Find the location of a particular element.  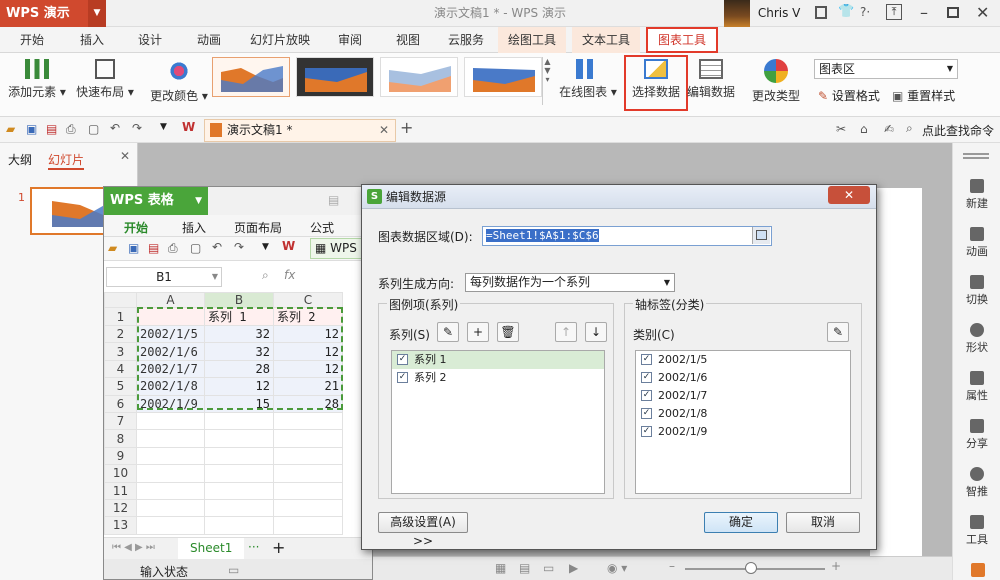

chevron-down-icon: ▼ is located at coordinates (97, 13).